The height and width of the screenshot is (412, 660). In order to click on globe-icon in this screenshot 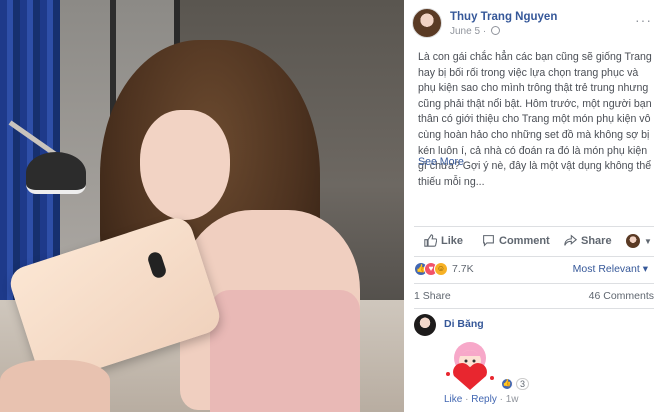, I will do `click(495, 30)`.